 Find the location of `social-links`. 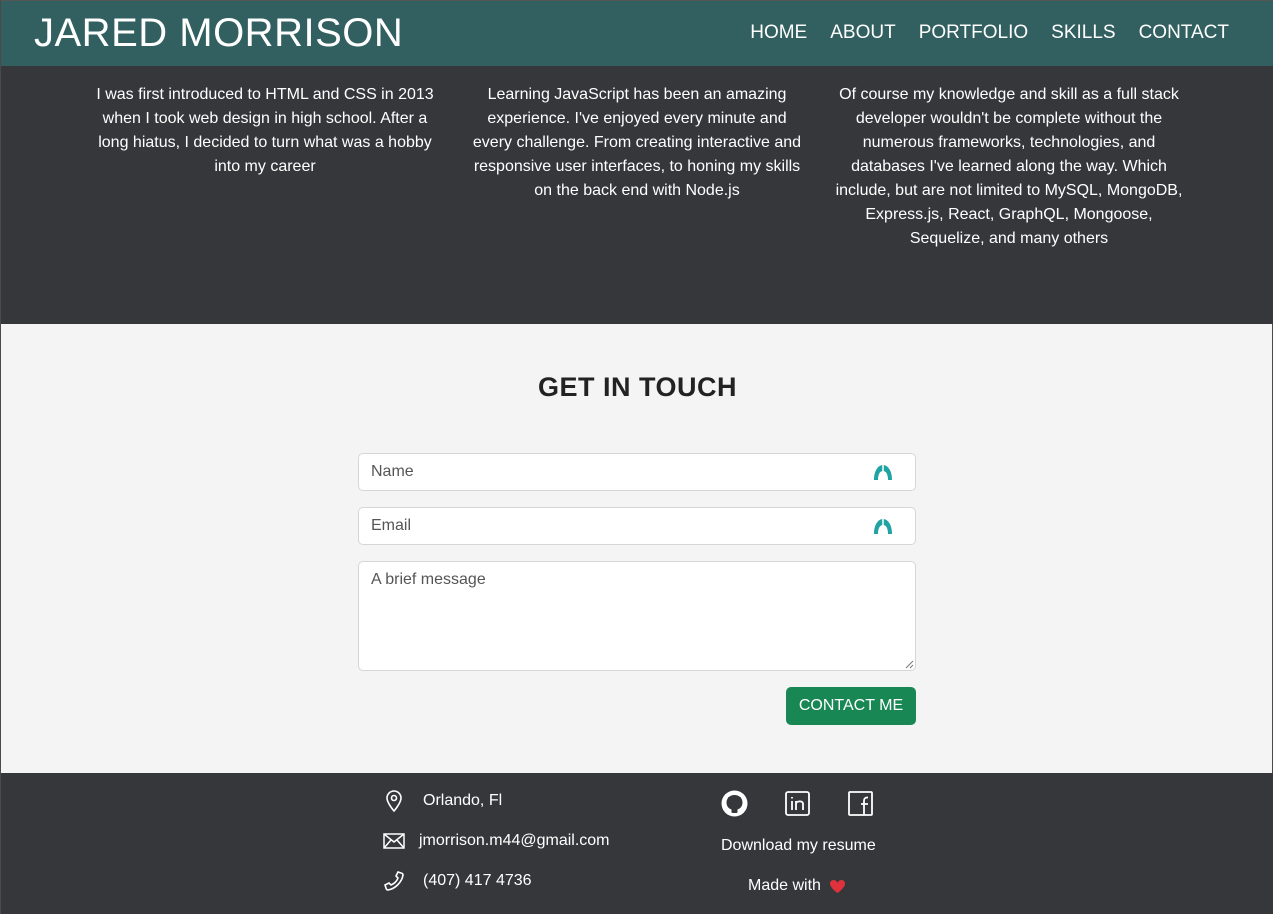

social-links is located at coordinates (797, 803).